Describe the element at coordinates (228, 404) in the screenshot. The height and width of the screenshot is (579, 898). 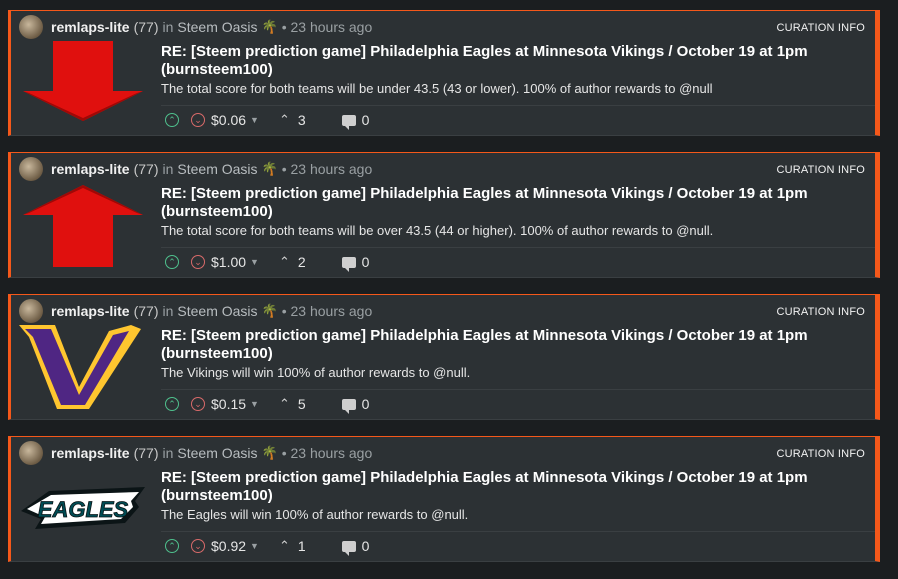
I see `payout-value: $0.15` at that location.